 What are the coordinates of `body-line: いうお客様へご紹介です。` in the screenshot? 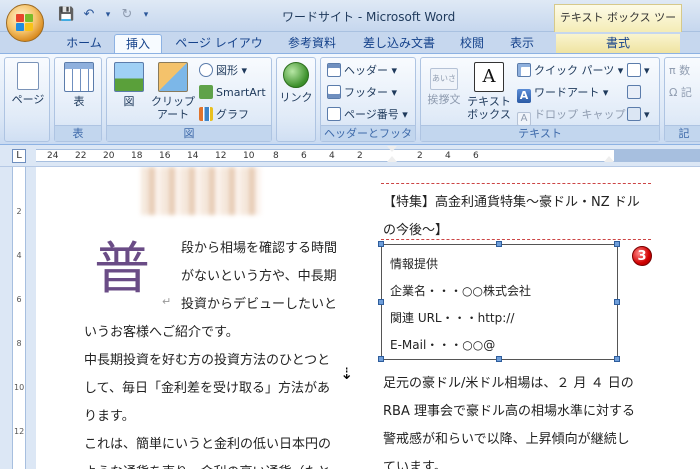 It's located at (161, 332).